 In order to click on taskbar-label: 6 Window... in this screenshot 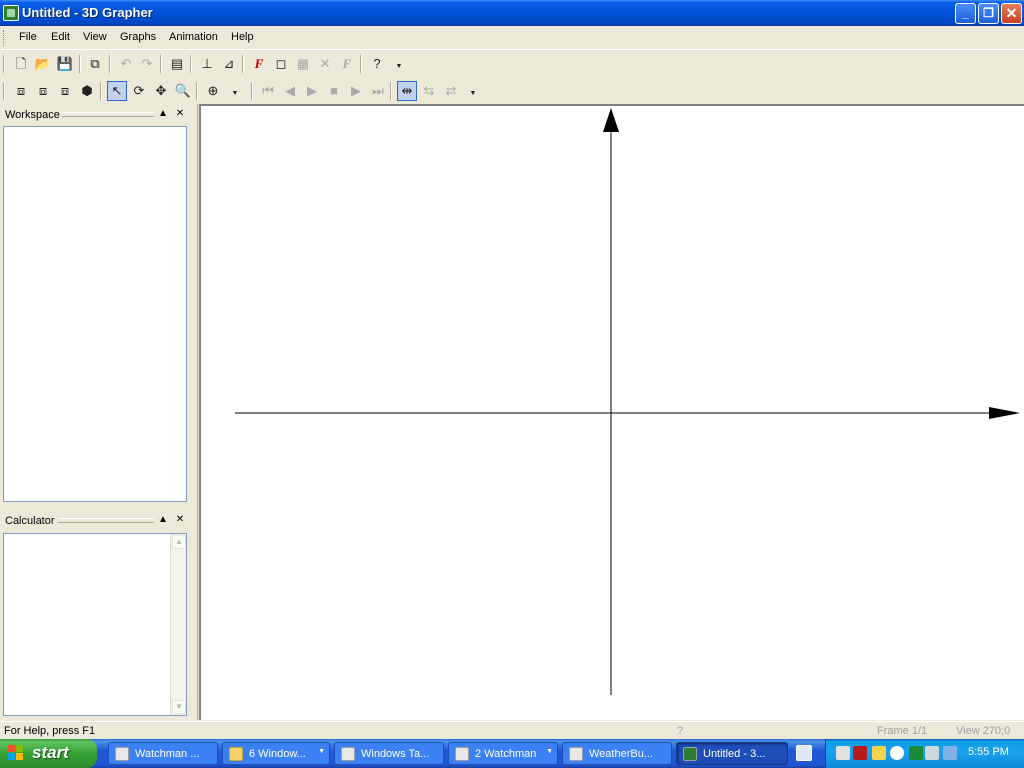, I will do `click(277, 754)`.